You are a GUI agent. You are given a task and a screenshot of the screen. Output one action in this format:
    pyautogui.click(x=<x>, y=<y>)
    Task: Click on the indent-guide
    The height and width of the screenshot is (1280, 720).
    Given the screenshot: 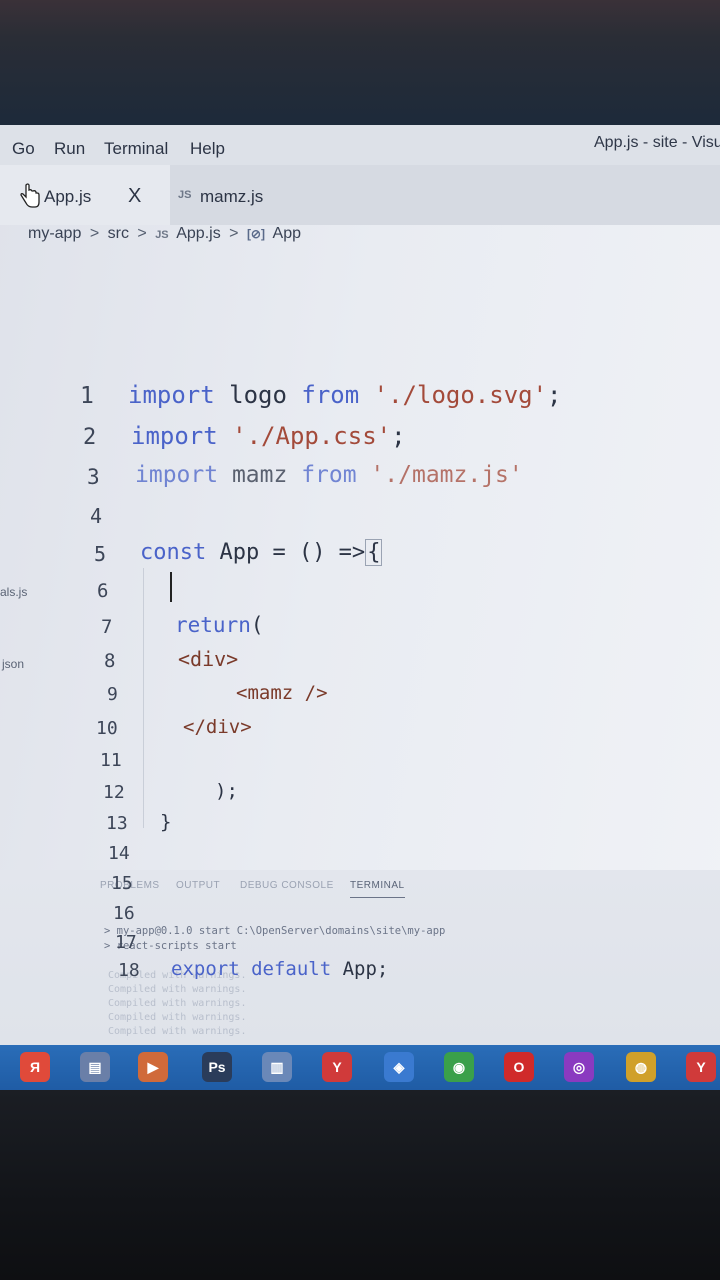 What is the action you would take?
    pyautogui.click(x=143, y=698)
    